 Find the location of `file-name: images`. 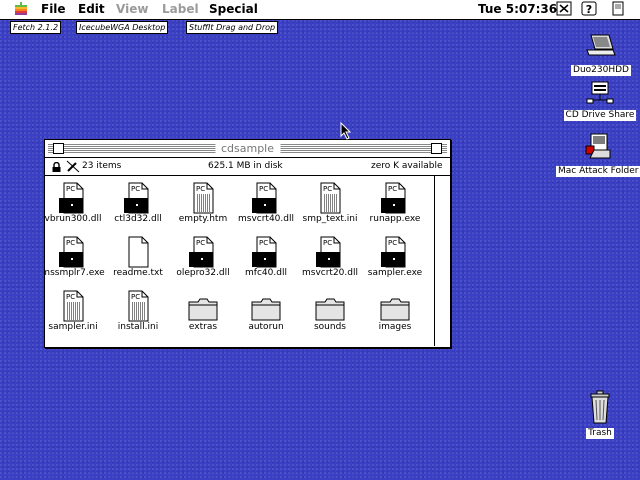

file-name: images is located at coordinates (395, 327).